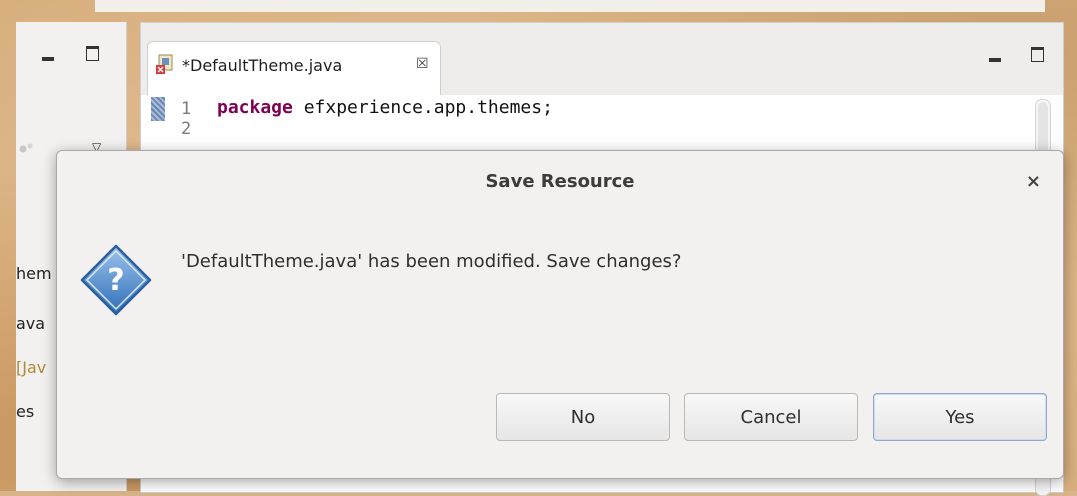 The width and height of the screenshot is (1077, 496). Describe the element at coordinates (960, 417) in the screenshot. I see `yes-button: Yes` at that location.